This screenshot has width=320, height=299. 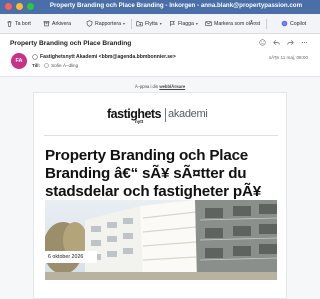 What do you see at coordinates (139, 24) in the screenshot?
I see `folder-move-icon` at bounding box center [139, 24].